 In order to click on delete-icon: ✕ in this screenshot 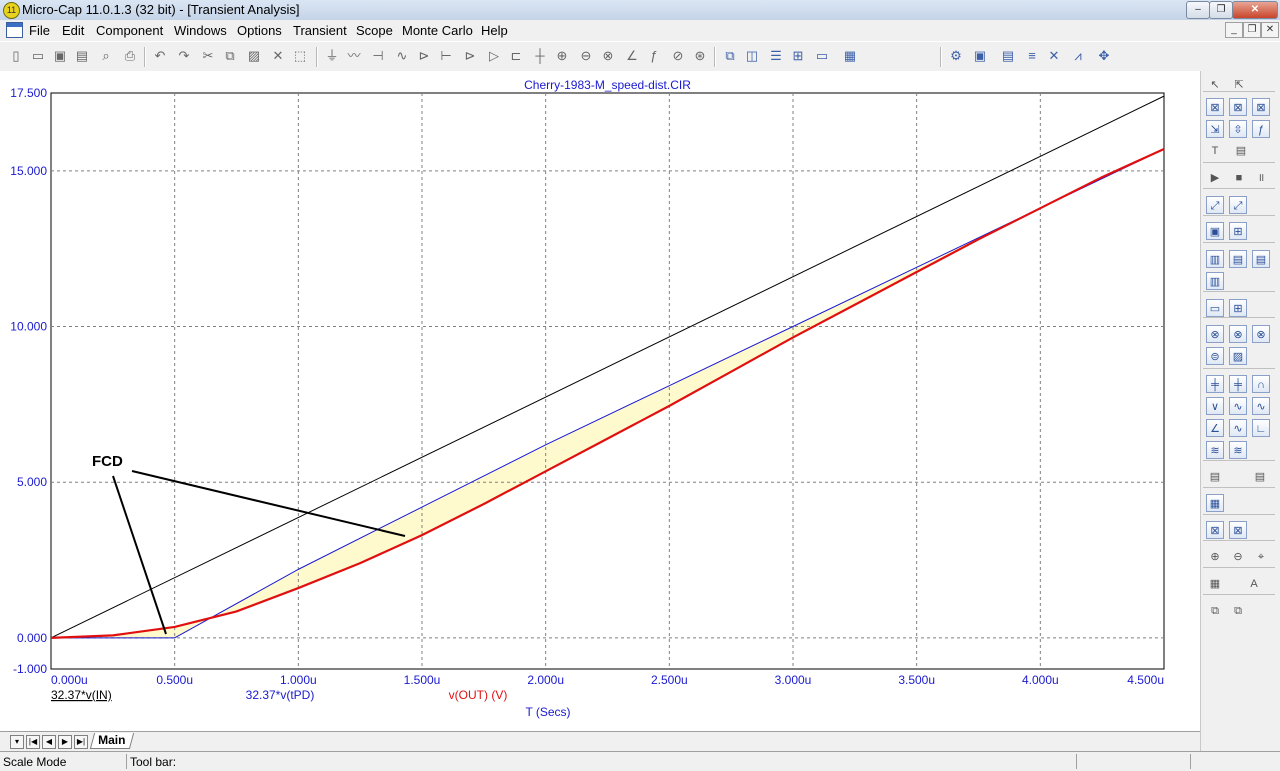, I will do `click(278, 56)`.